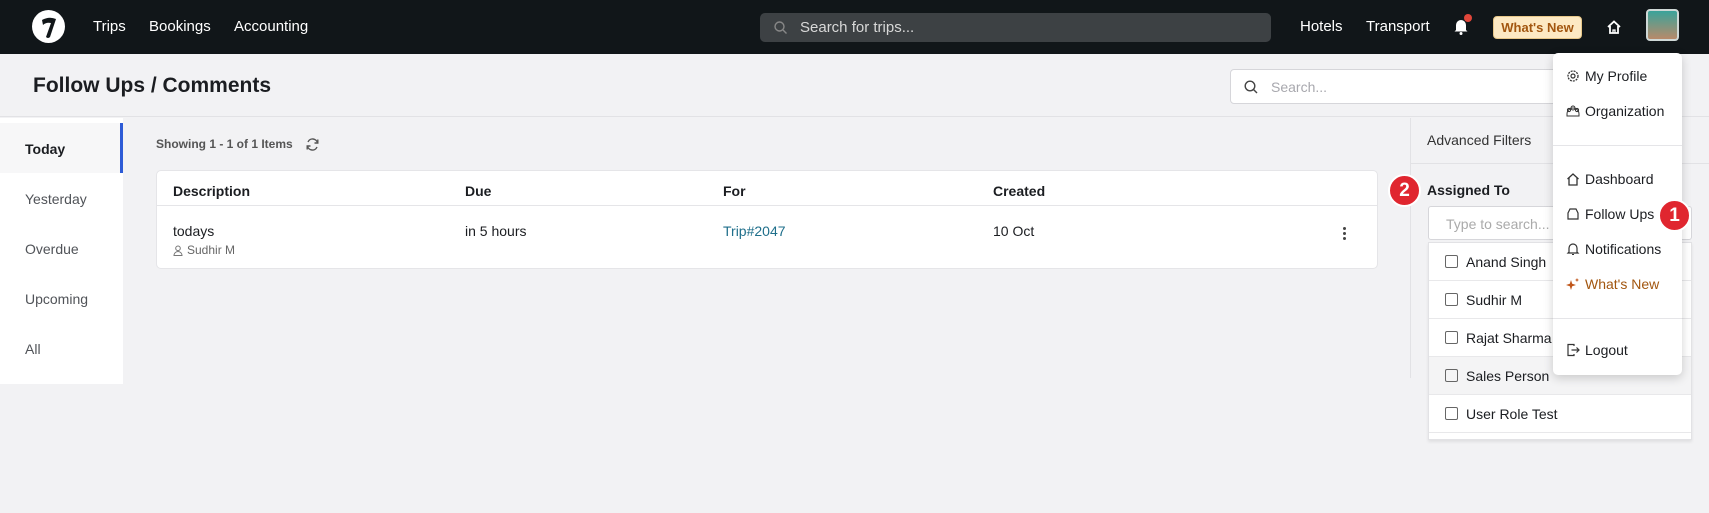 This screenshot has width=1709, height=513. What do you see at coordinates (1674, 215) in the screenshot?
I see `annotation-badge-1: 1` at bounding box center [1674, 215].